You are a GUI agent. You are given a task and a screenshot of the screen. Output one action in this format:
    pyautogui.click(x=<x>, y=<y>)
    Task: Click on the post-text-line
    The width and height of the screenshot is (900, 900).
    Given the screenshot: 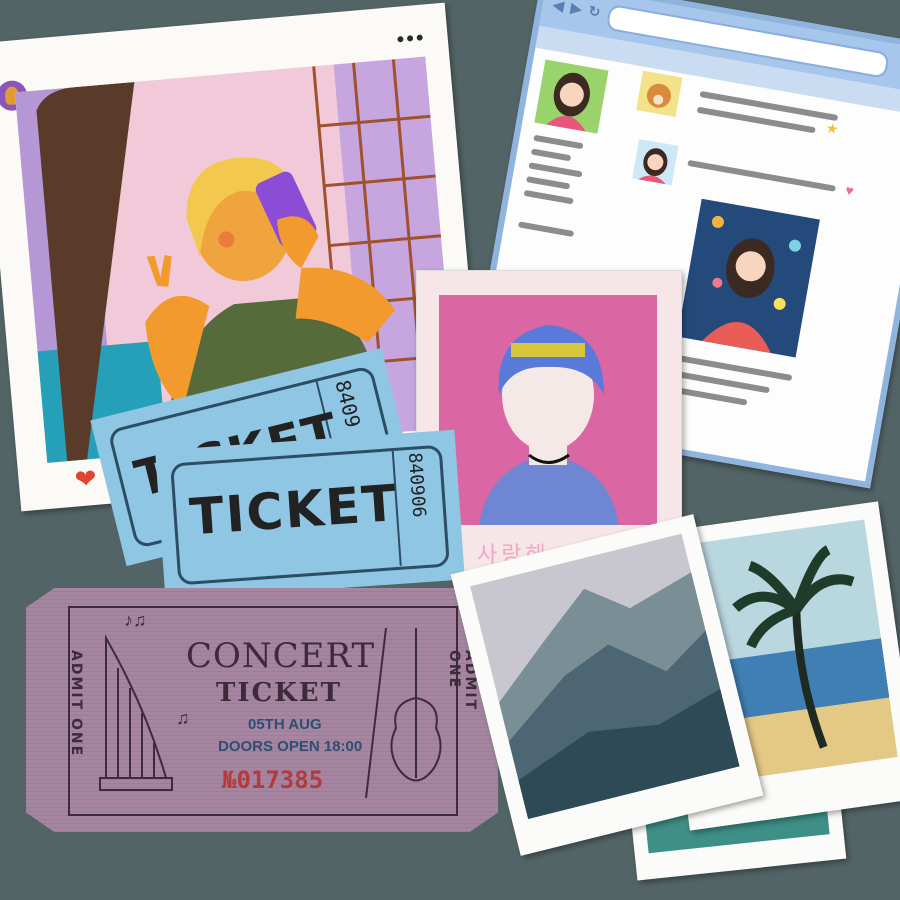 What is the action you would take?
    pyautogui.click(x=761, y=175)
    